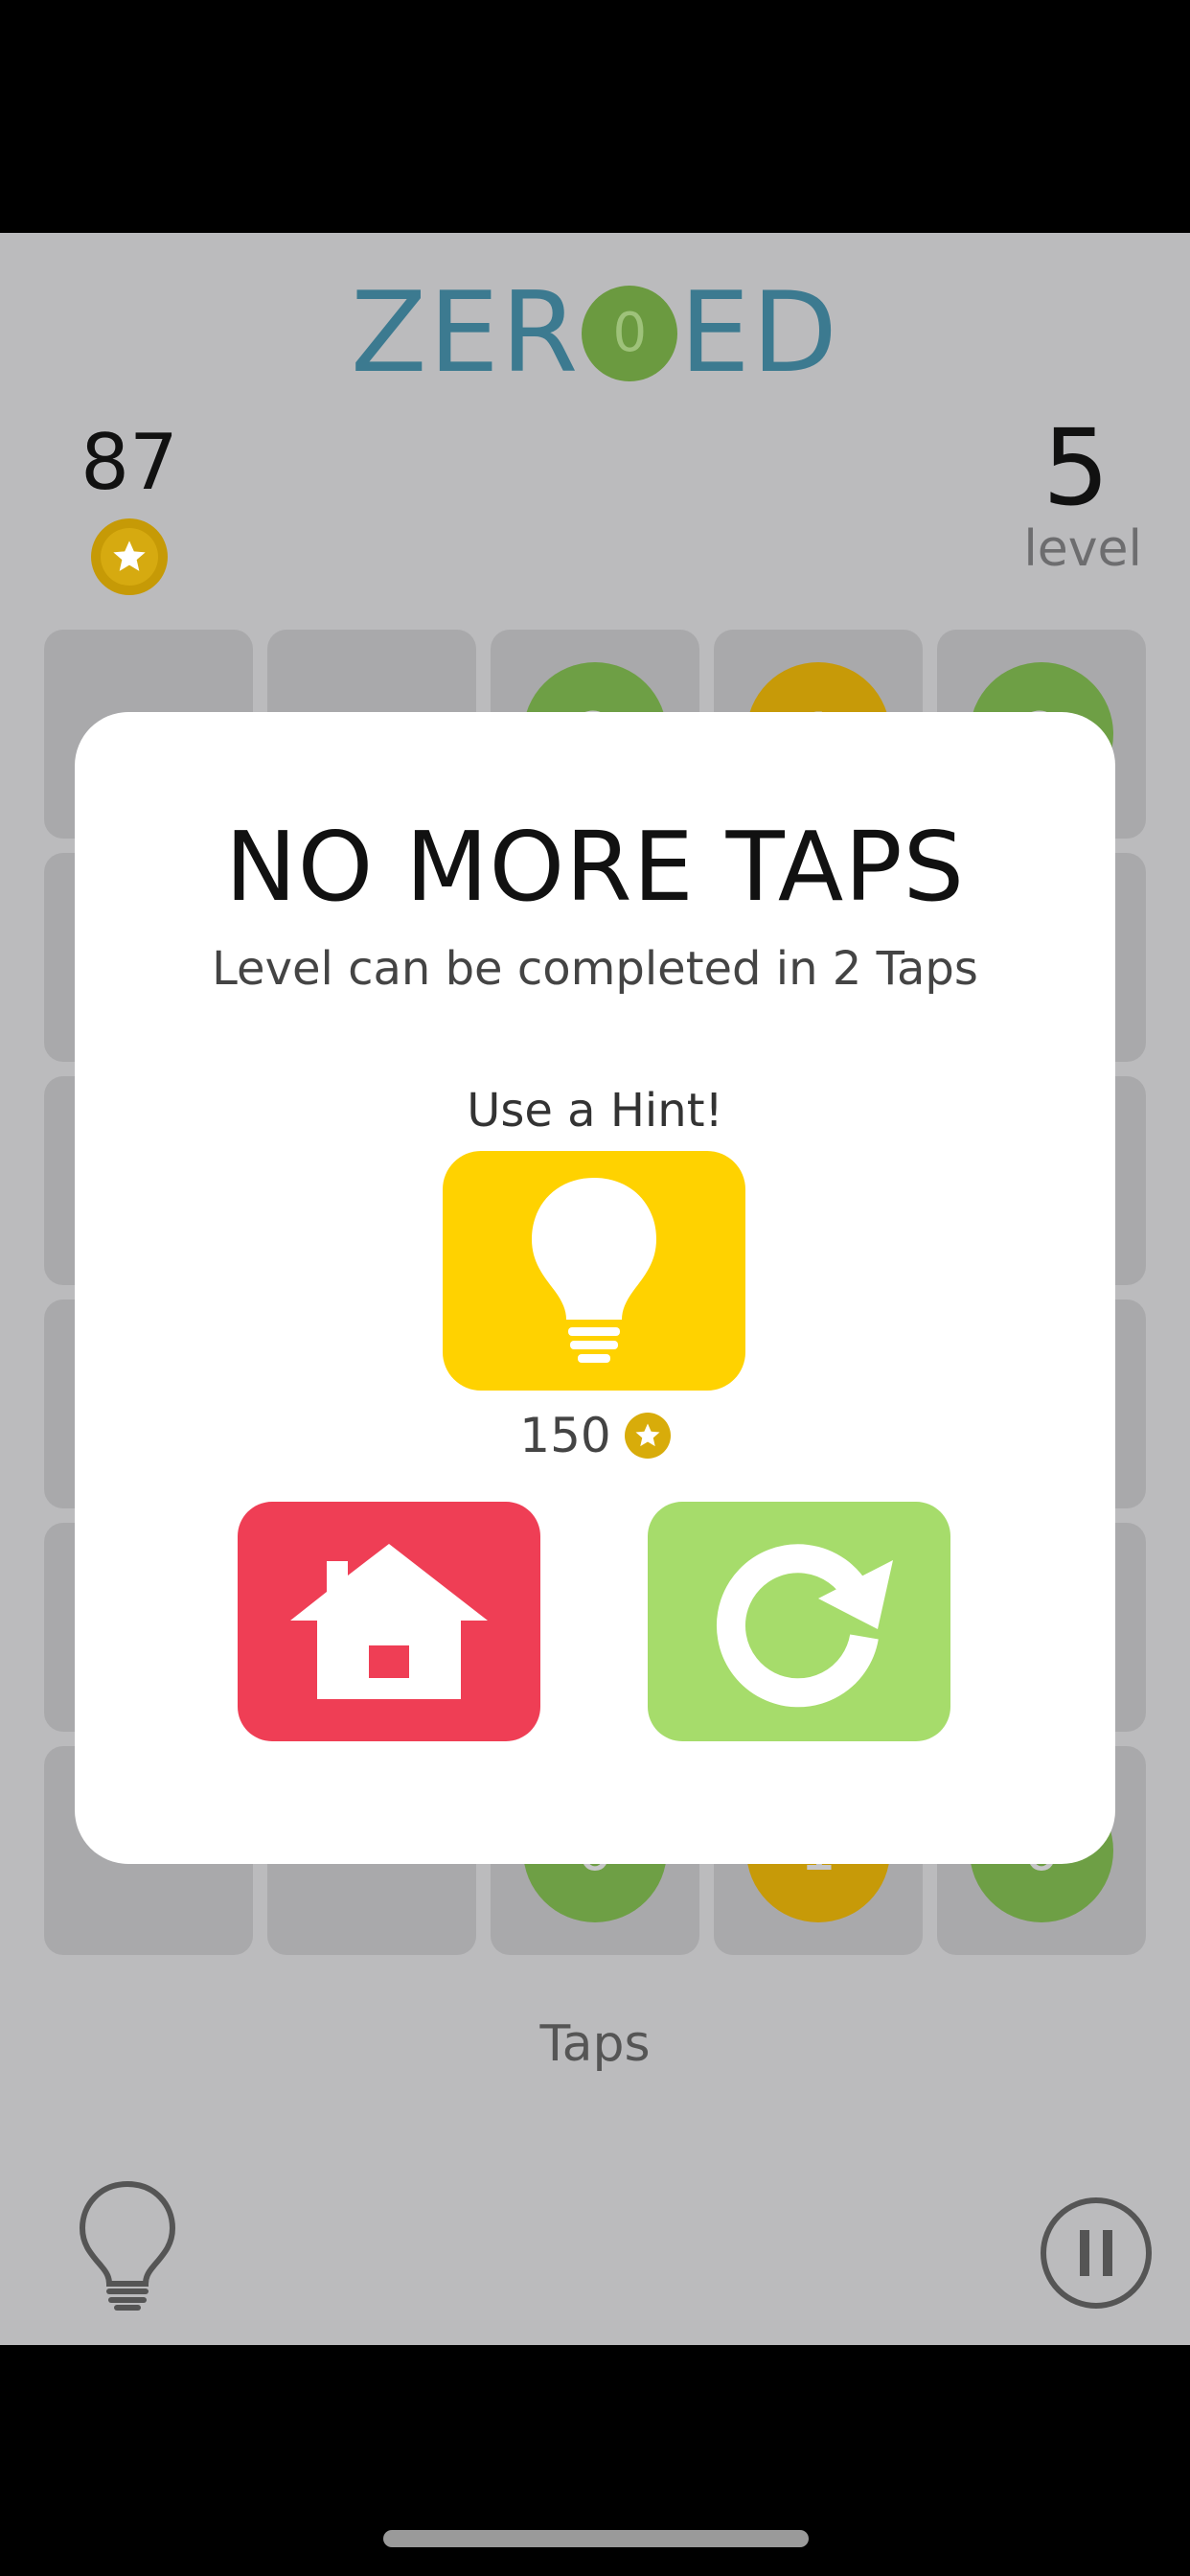  Describe the element at coordinates (1084, 2253) in the screenshot. I see `pause-icon` at that location.